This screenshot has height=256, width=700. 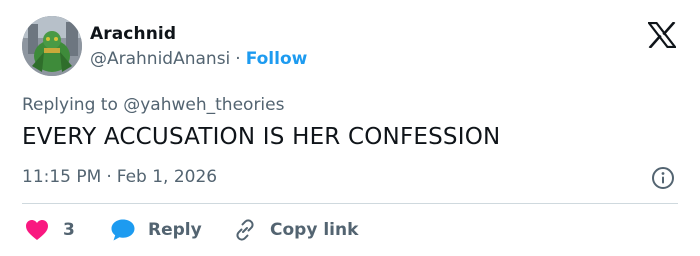 What do you see at coordinates (662, 35) in the screenshot?
I see `x-logo-icon` at bounding box center [662, 35].